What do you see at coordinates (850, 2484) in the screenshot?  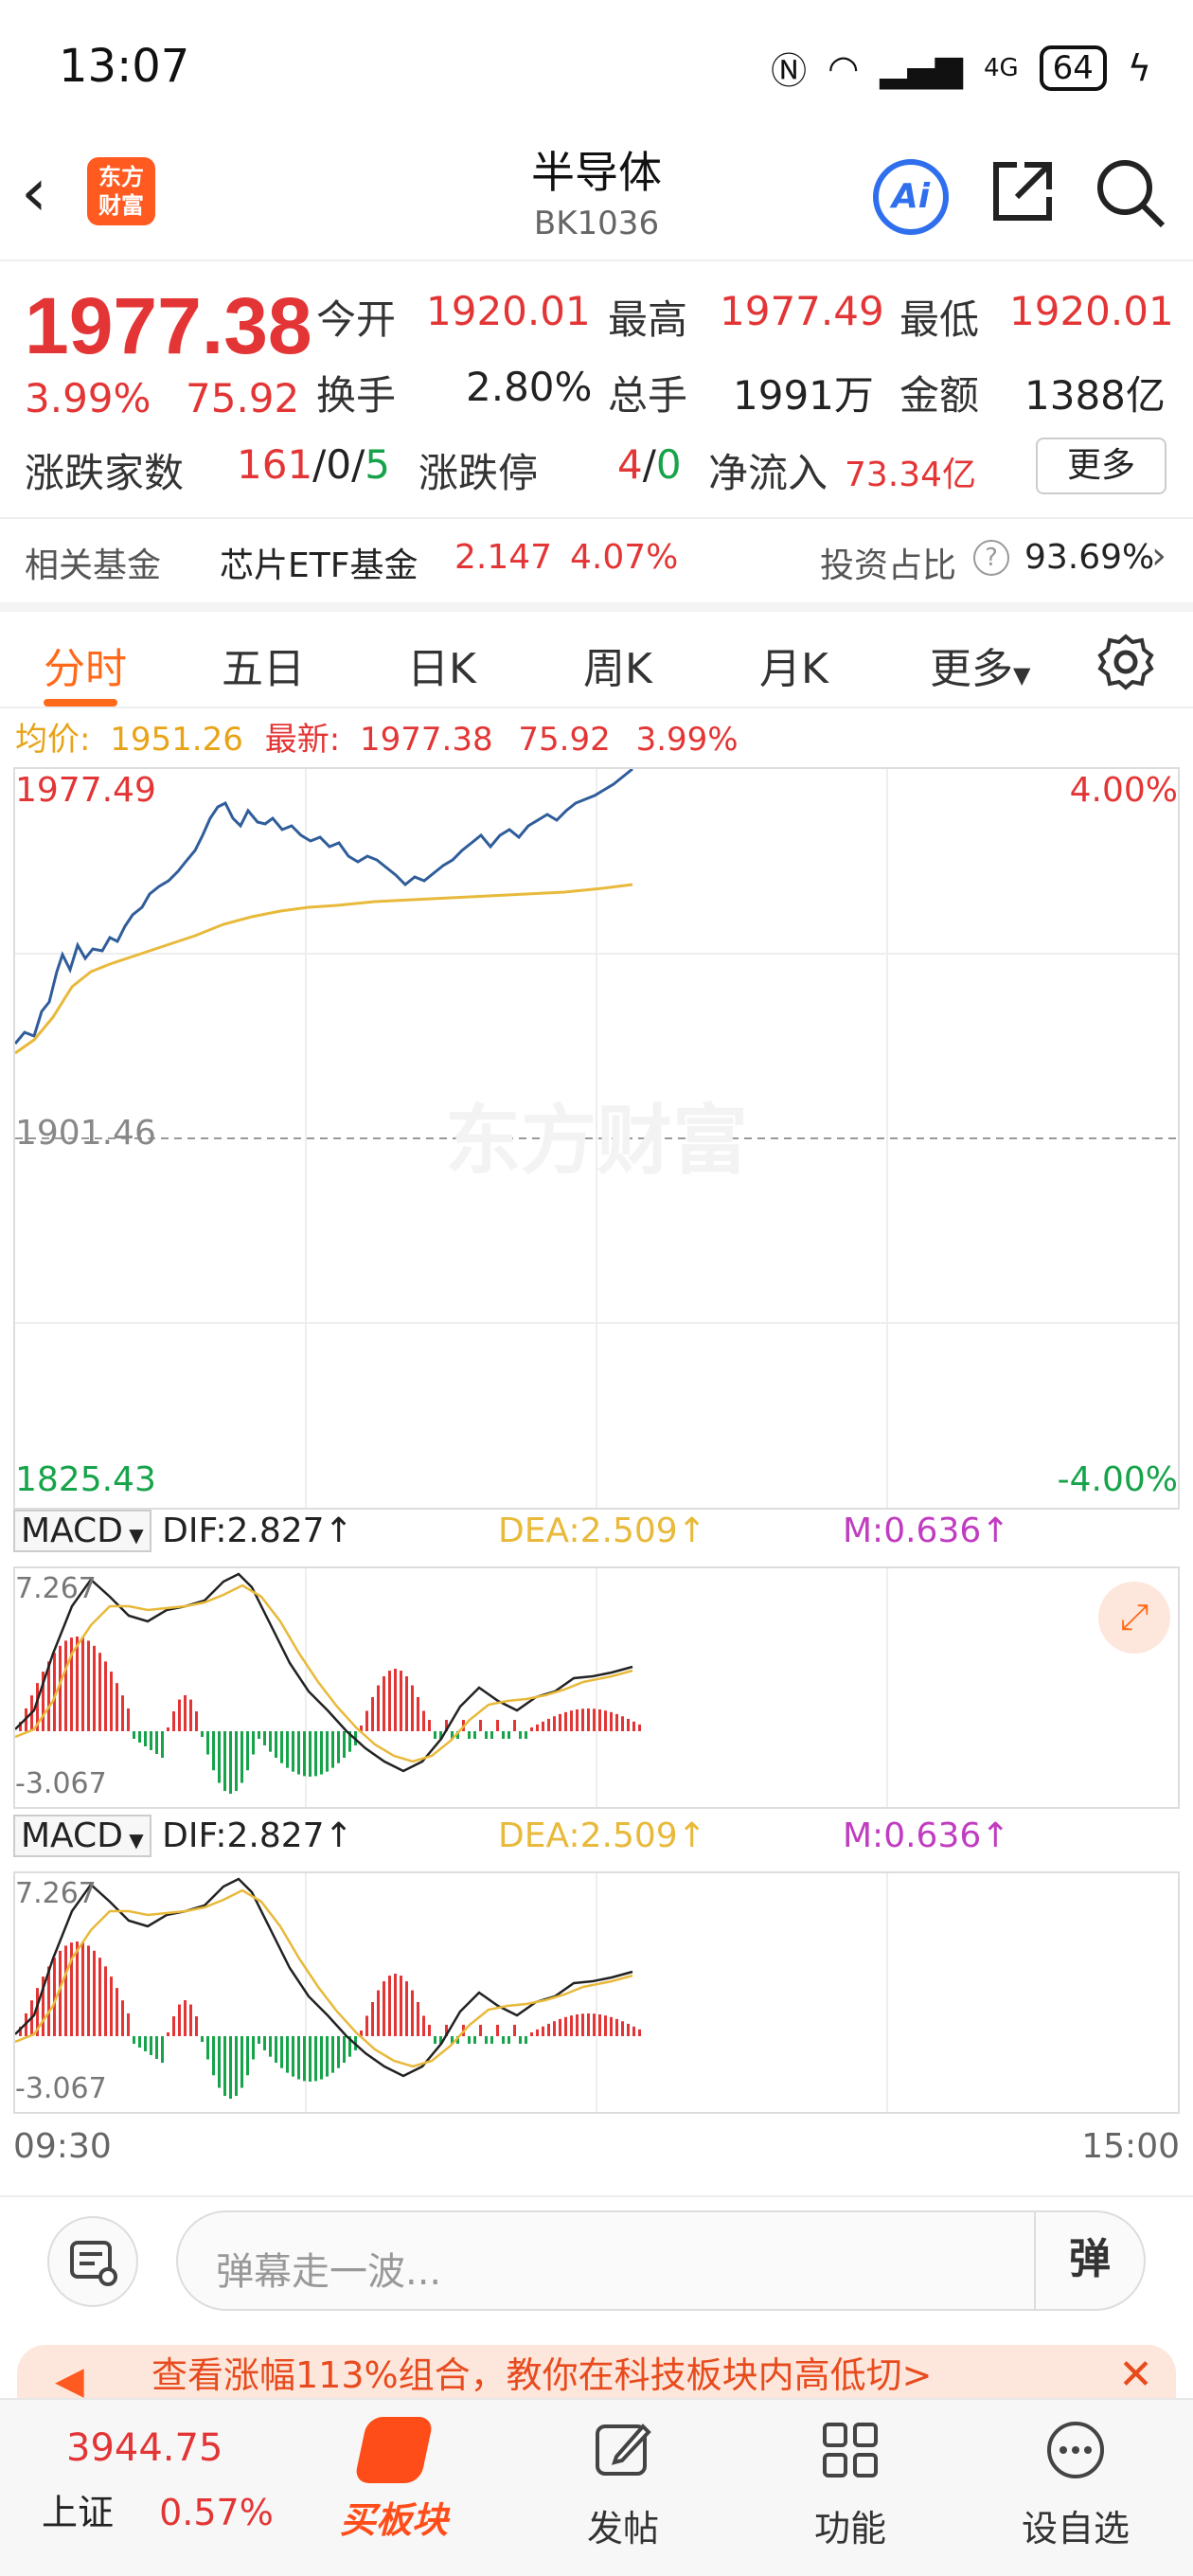 I see `nav-functions: 功能` at bounding box center [850, 2484].